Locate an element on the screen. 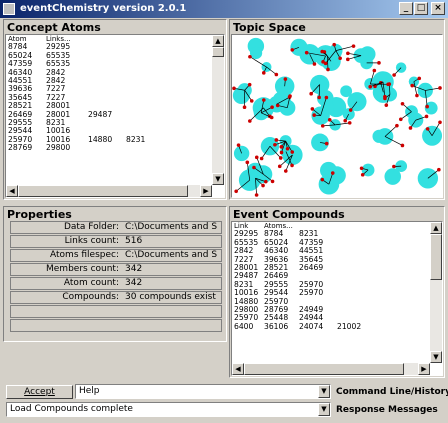 Image resolution: width=448 pixels, height=423 pixels. compounds-horizontal-scrollbar: ◀ ▶ is located at coordinates (331, 369).